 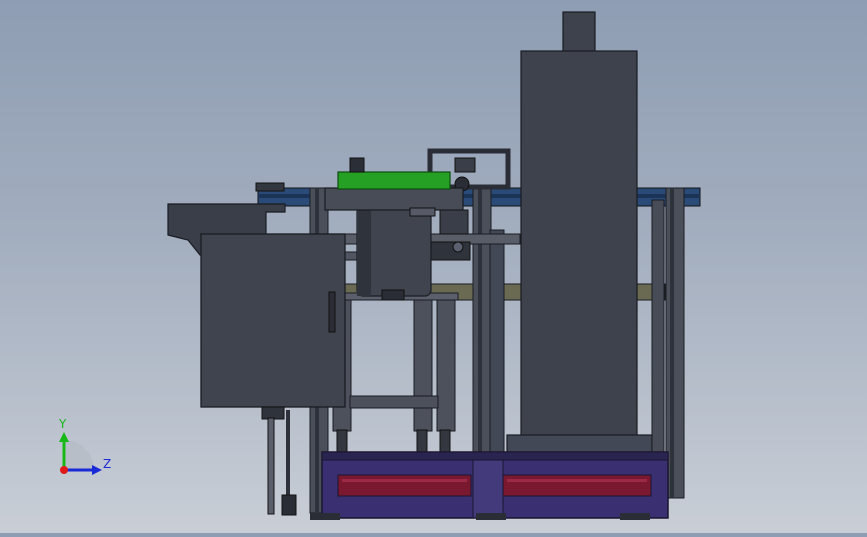 I want to click on top-motor-block, so click(x=579, y=32).